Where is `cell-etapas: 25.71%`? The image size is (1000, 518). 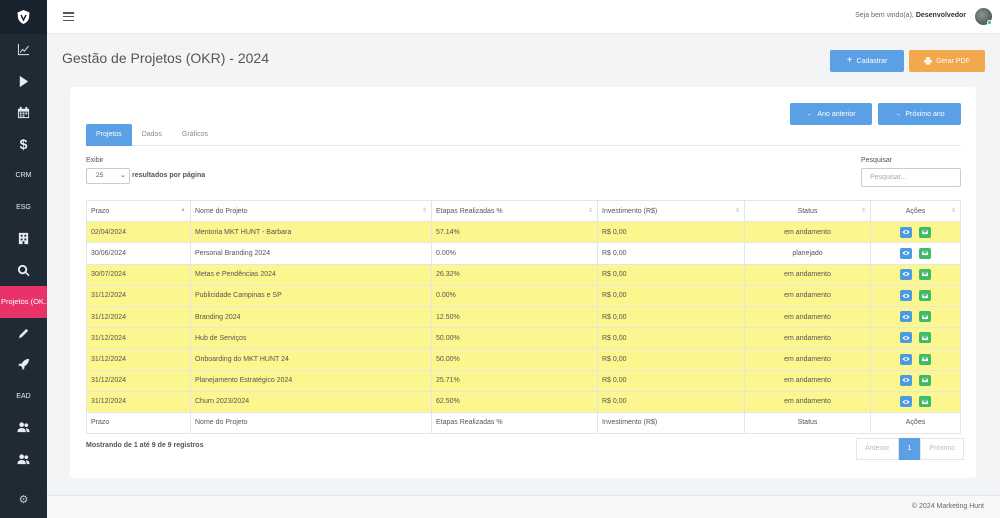
cell-etapas: 25.71% is located at coordinates (514, 380).